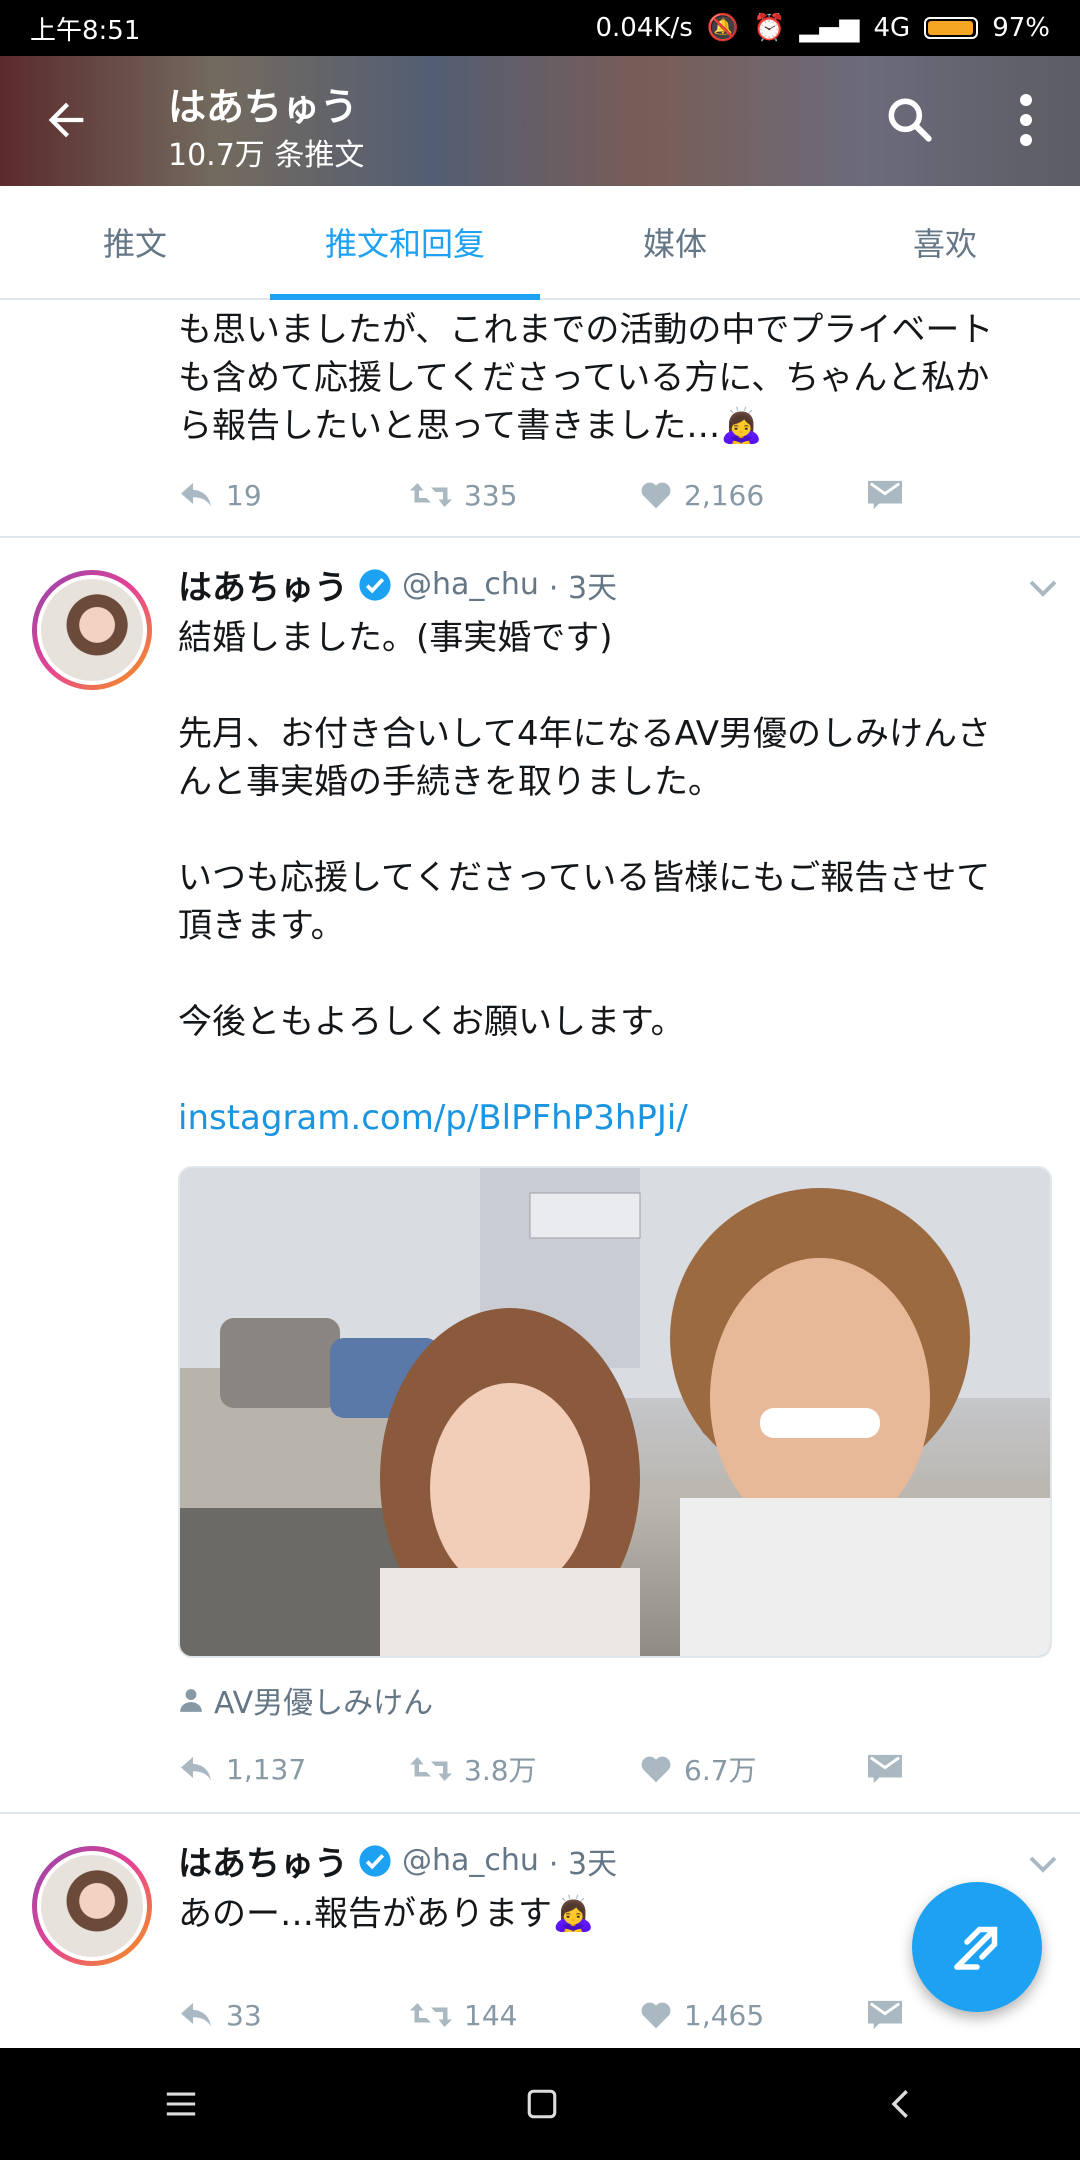 The image size is (1080, 2160). Describe the element at coordinates (540, 2015) in the screenshot. I see `tweet-actions: 33 144 1,465` at that location.